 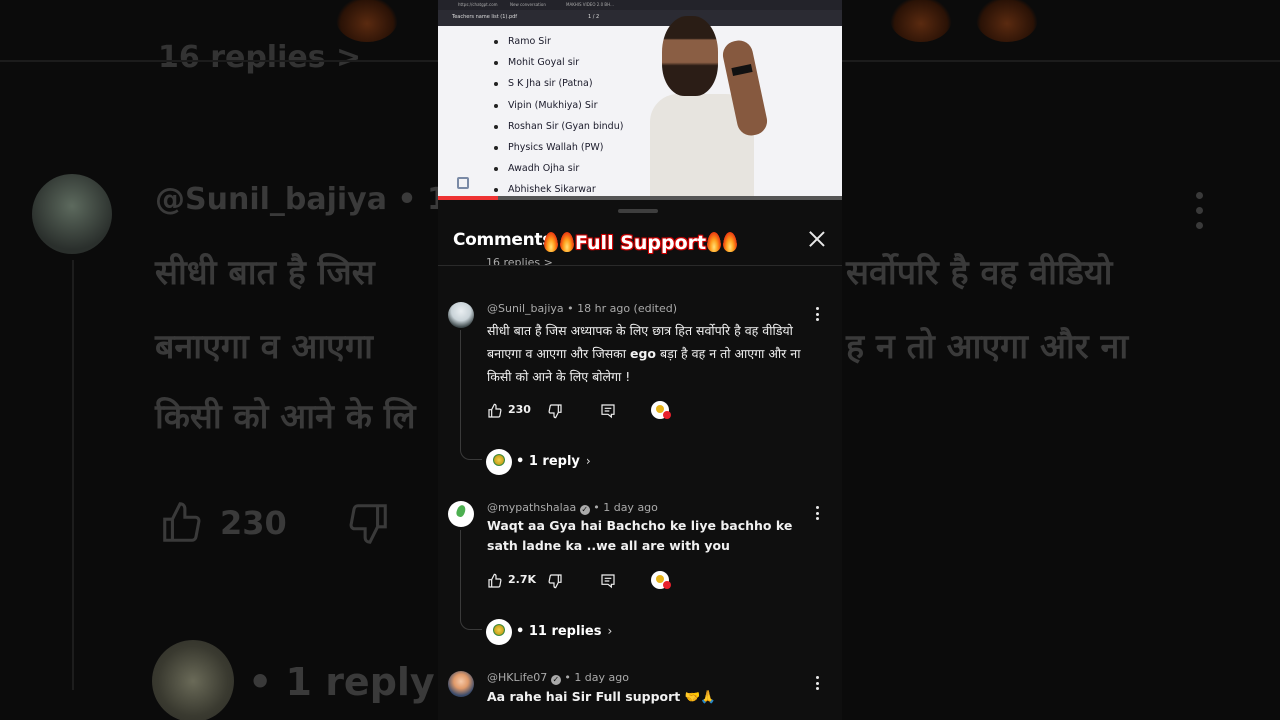 I want to click on replies-label: • 1 reply ›, so click(x=553, y=461).